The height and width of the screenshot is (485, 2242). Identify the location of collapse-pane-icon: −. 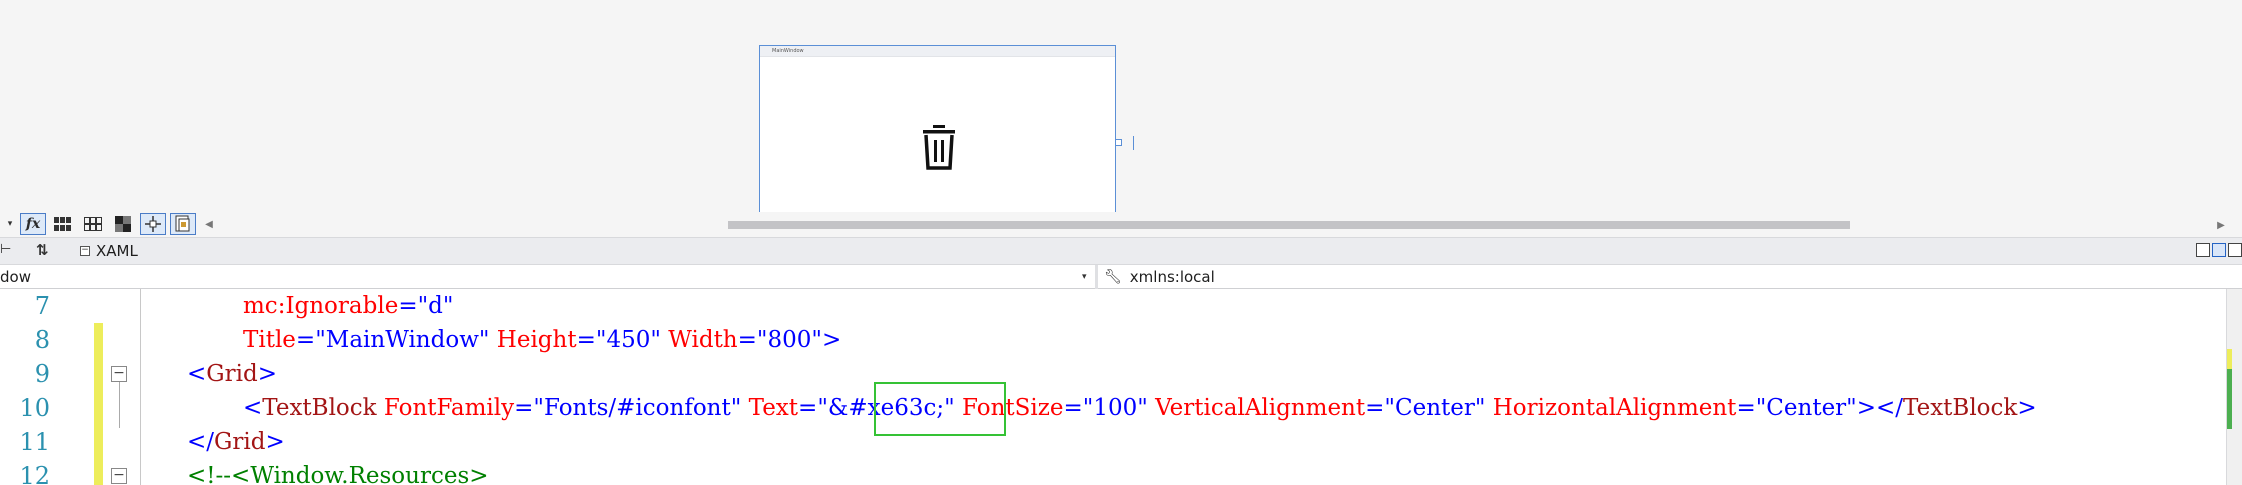
(85, 251).